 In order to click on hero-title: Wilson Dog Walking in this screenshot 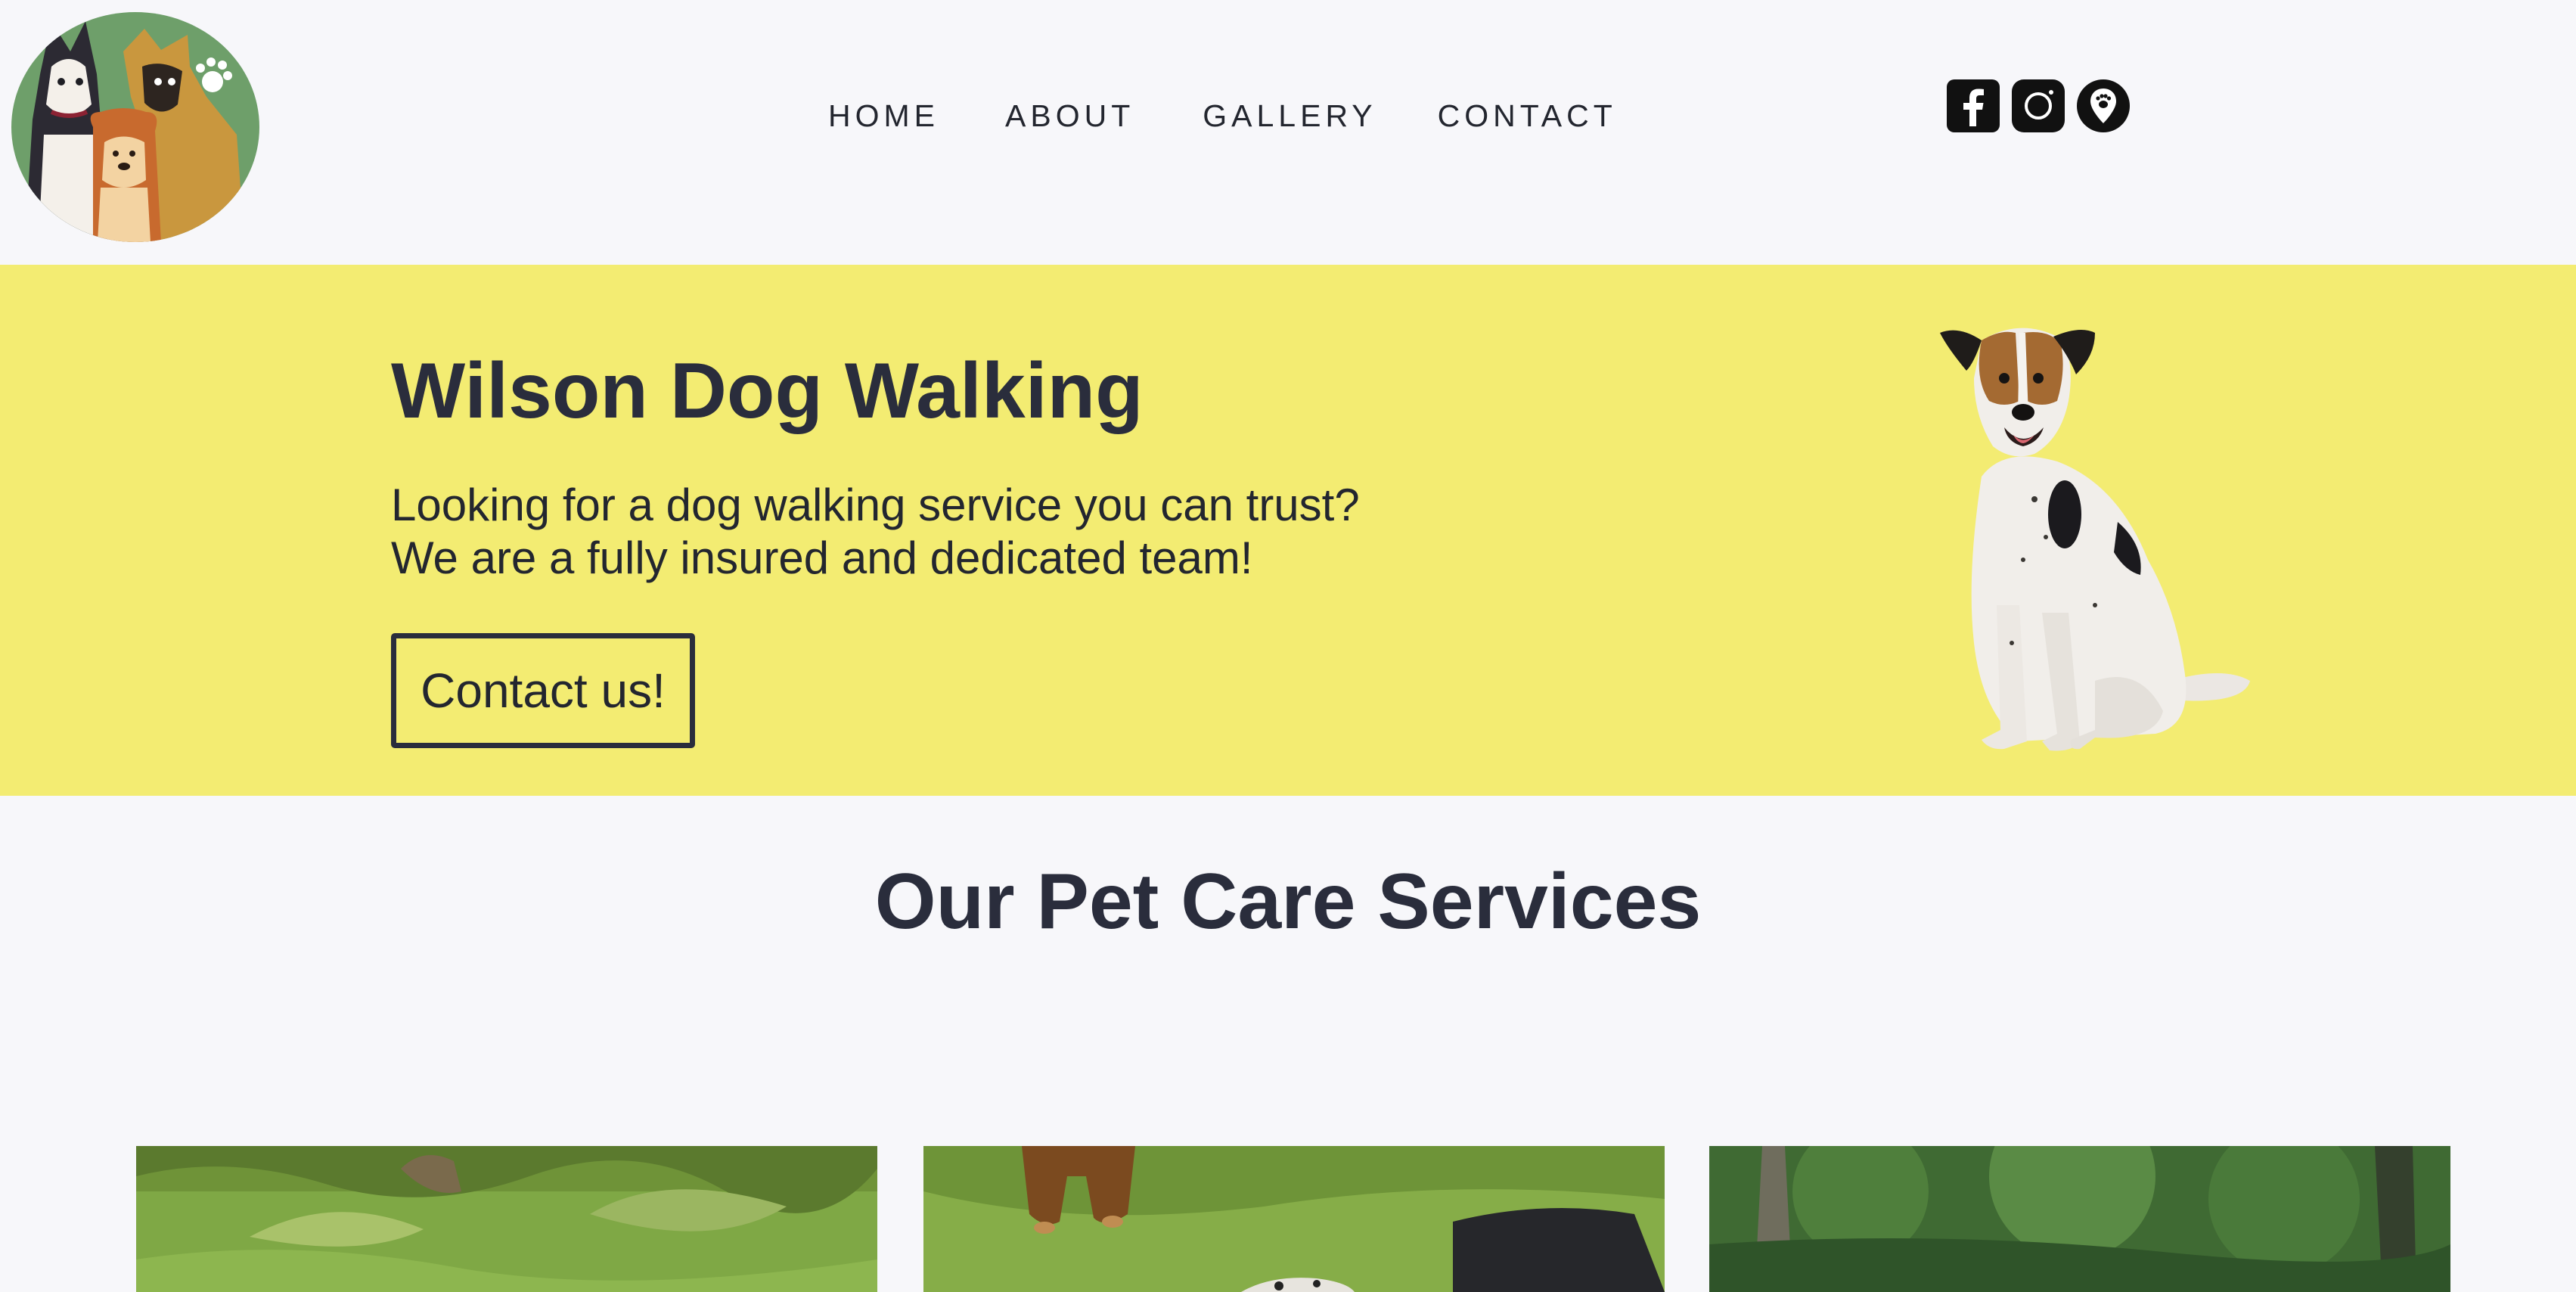, I will do `click(767, 391)`.